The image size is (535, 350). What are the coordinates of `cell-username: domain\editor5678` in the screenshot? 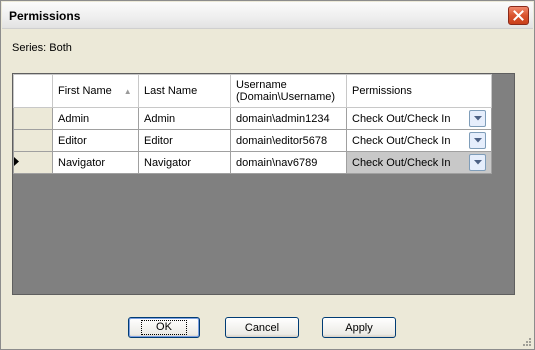 It's located at (288, 140).